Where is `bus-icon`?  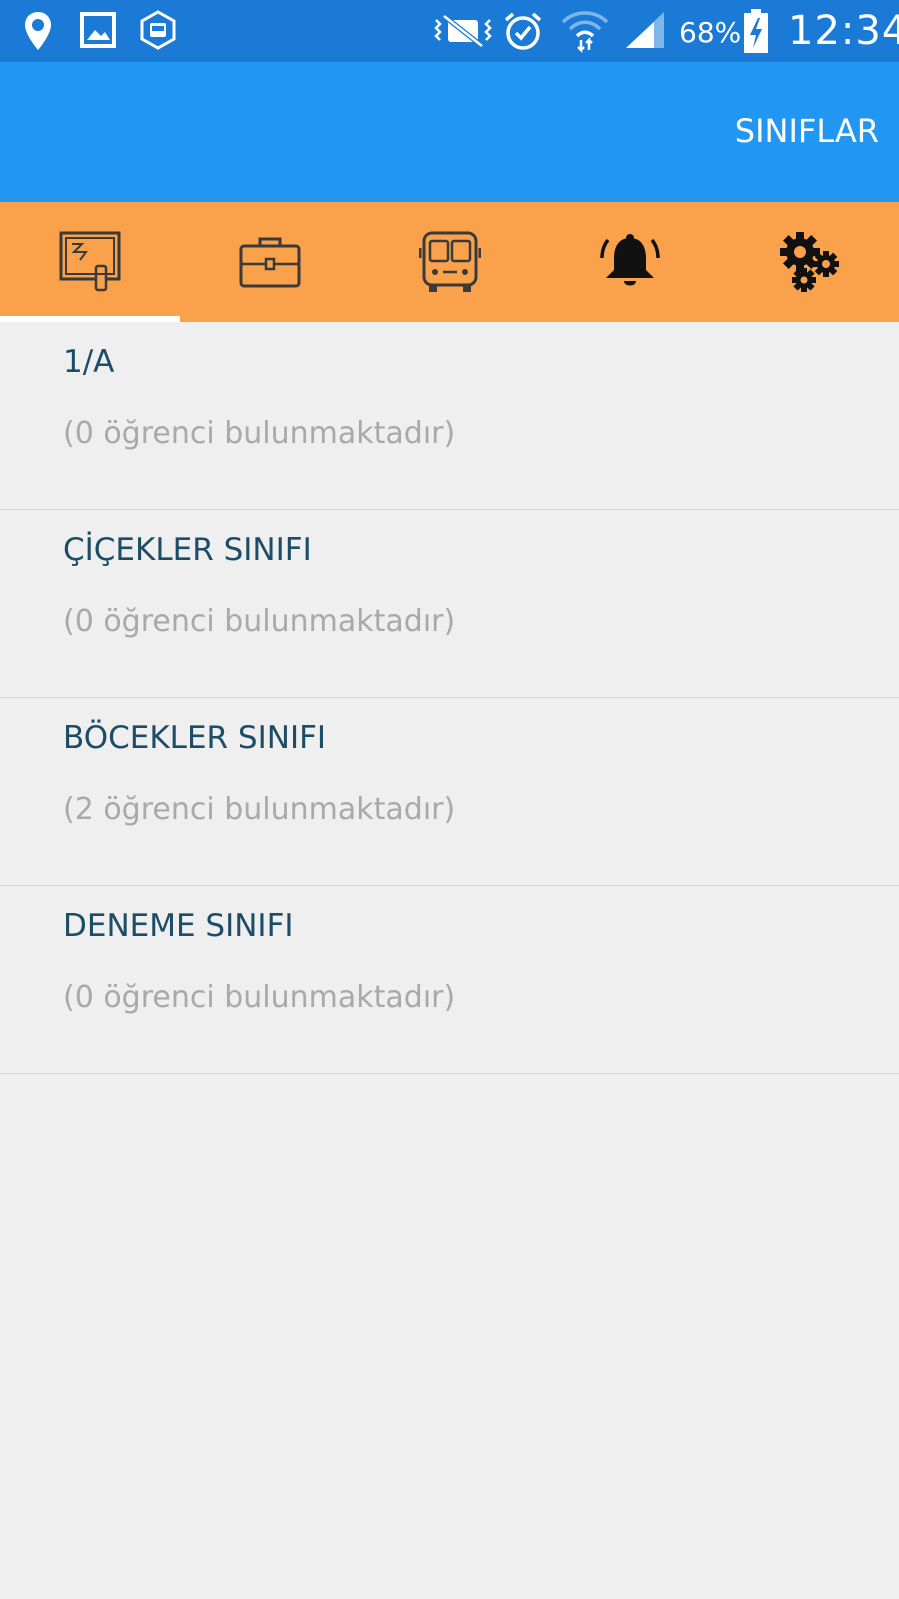
bus-icon is located at coordinates (450, 261).